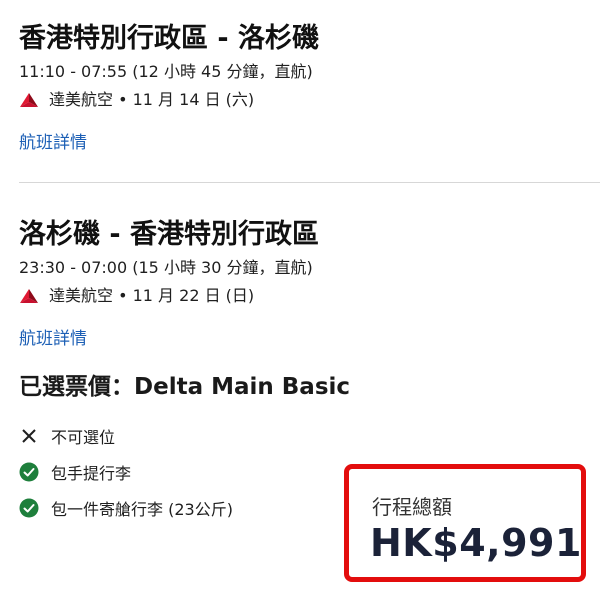  What do you see at coordinates (166, 71) in the screenshot?
I see `outbound-times: 11:10 - 07:55 (12 小時 45 分鐘，直航)` at bounding box center [166, 71].